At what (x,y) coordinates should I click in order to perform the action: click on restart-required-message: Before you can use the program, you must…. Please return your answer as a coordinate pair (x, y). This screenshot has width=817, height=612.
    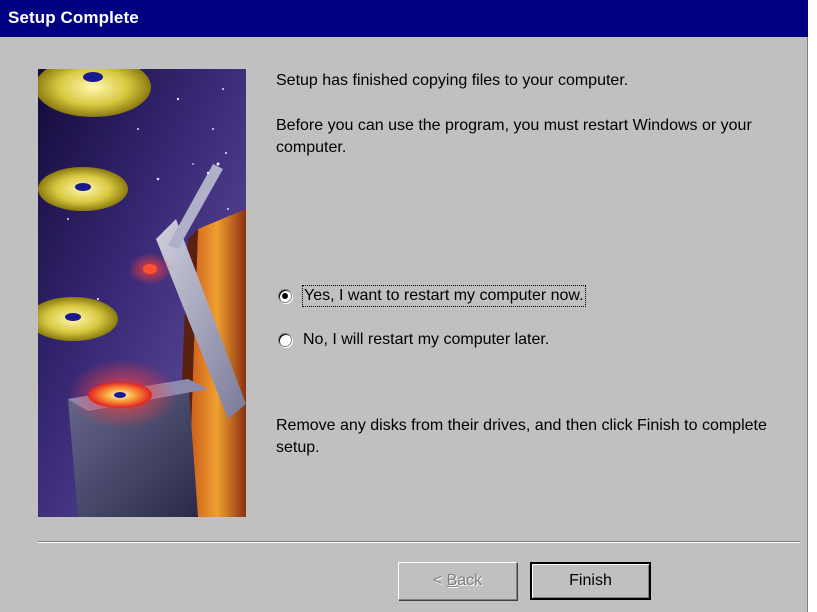
    Looking at the image, I should click on (514, 136).